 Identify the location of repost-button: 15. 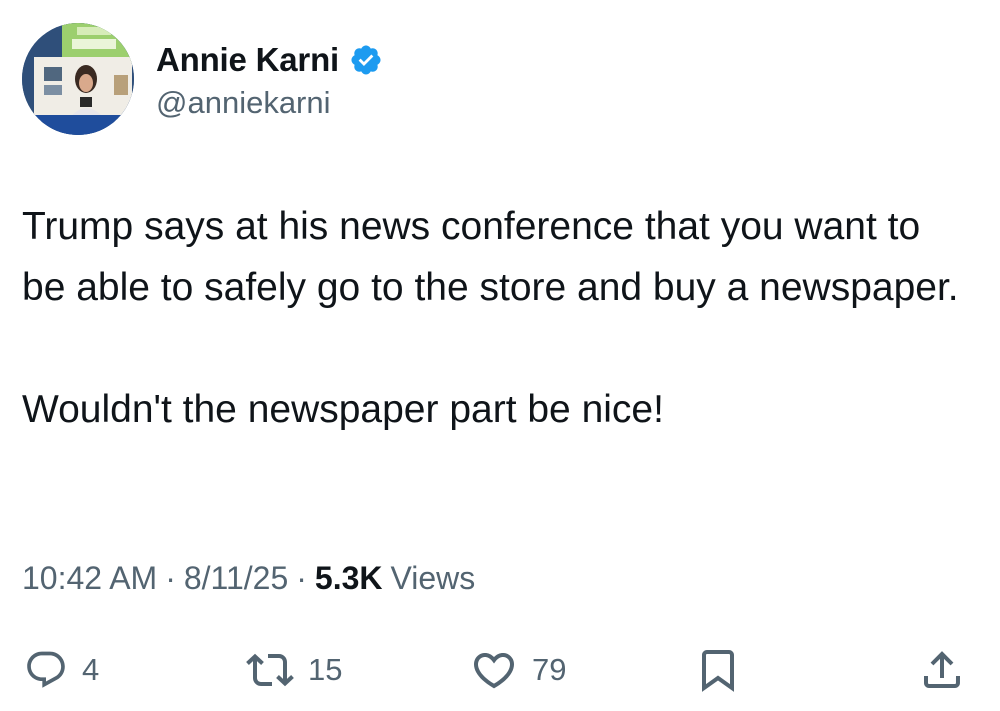
(294, 670).